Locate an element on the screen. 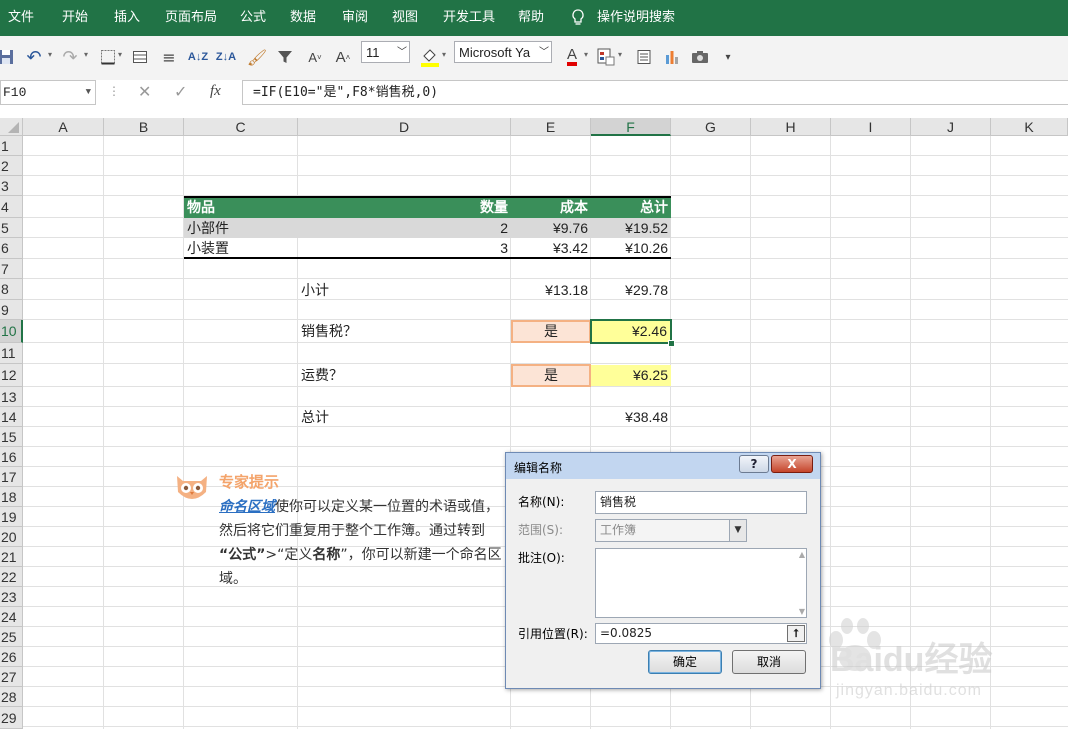 This screenshot has width=1068, height=729. reference-input: =0.0825 ⭡ is located at coordinates (701, 633).